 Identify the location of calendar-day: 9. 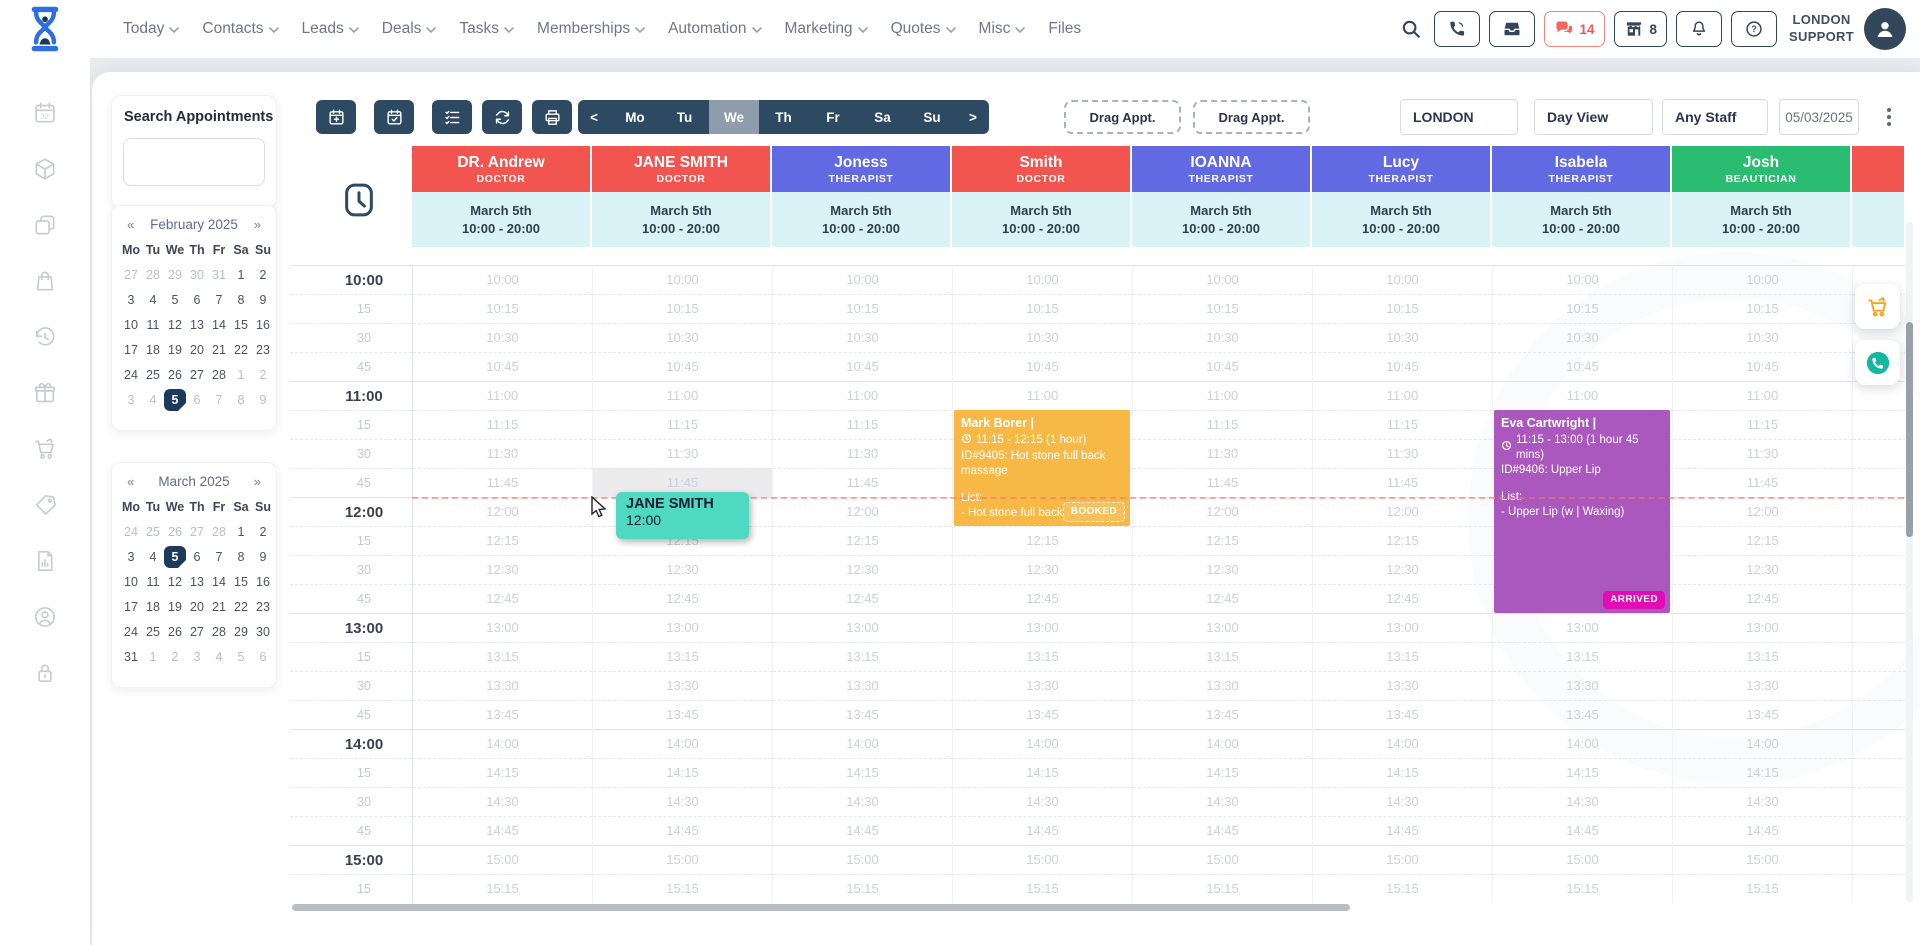
(263, 556).